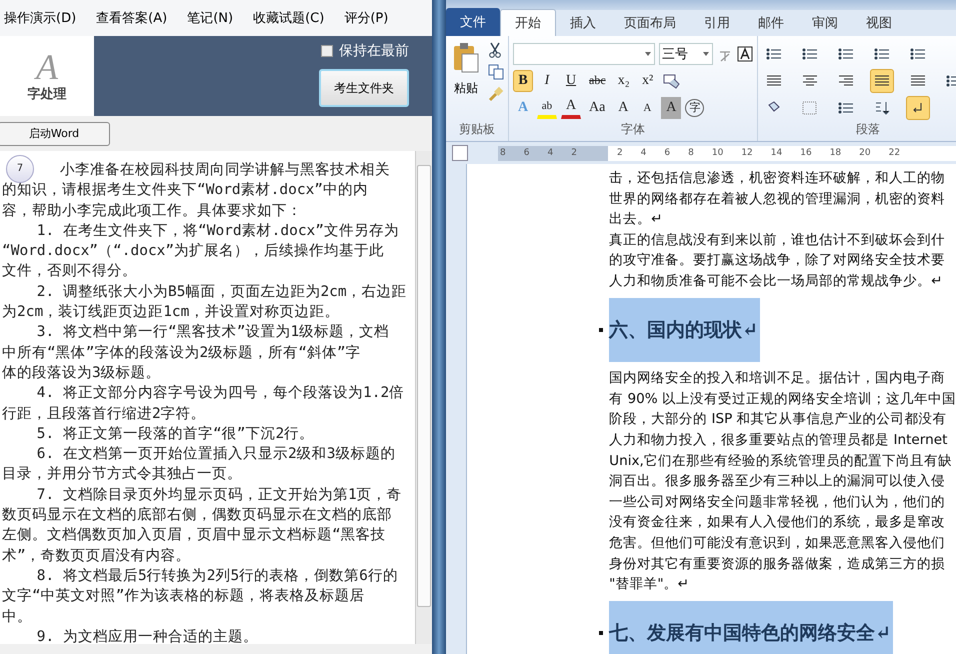  Describe the element at coordinates (523, 81) in the screenshot. I see `font-format-button: B` at that location.